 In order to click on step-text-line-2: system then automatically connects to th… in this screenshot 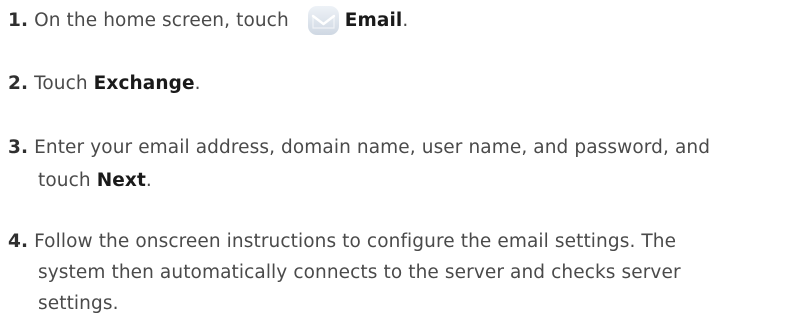, I will do `click(359, 272)`.